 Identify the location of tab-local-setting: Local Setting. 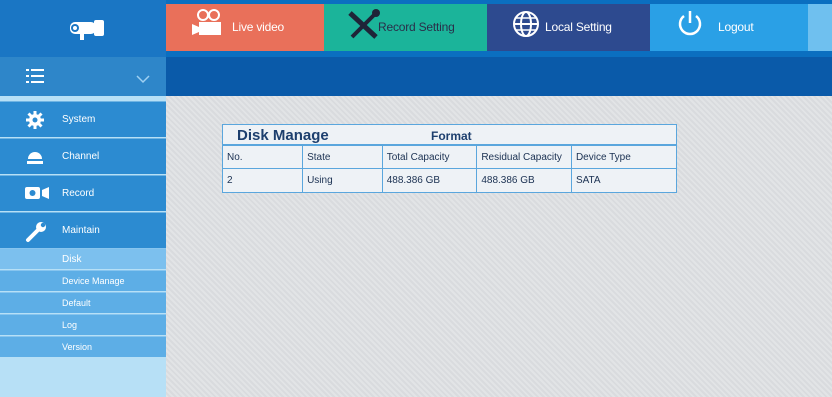
(568, 27).